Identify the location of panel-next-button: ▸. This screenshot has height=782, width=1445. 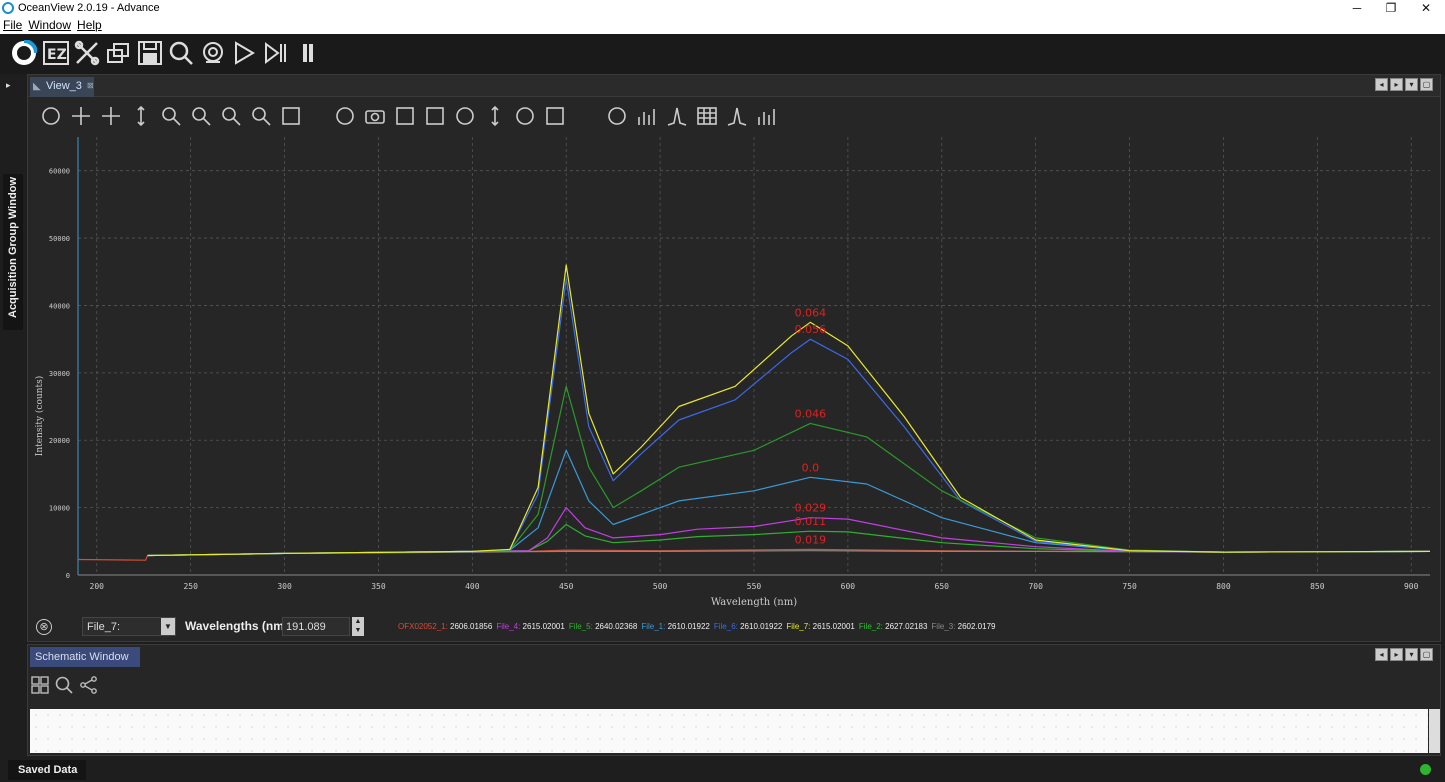
(1396, 84).